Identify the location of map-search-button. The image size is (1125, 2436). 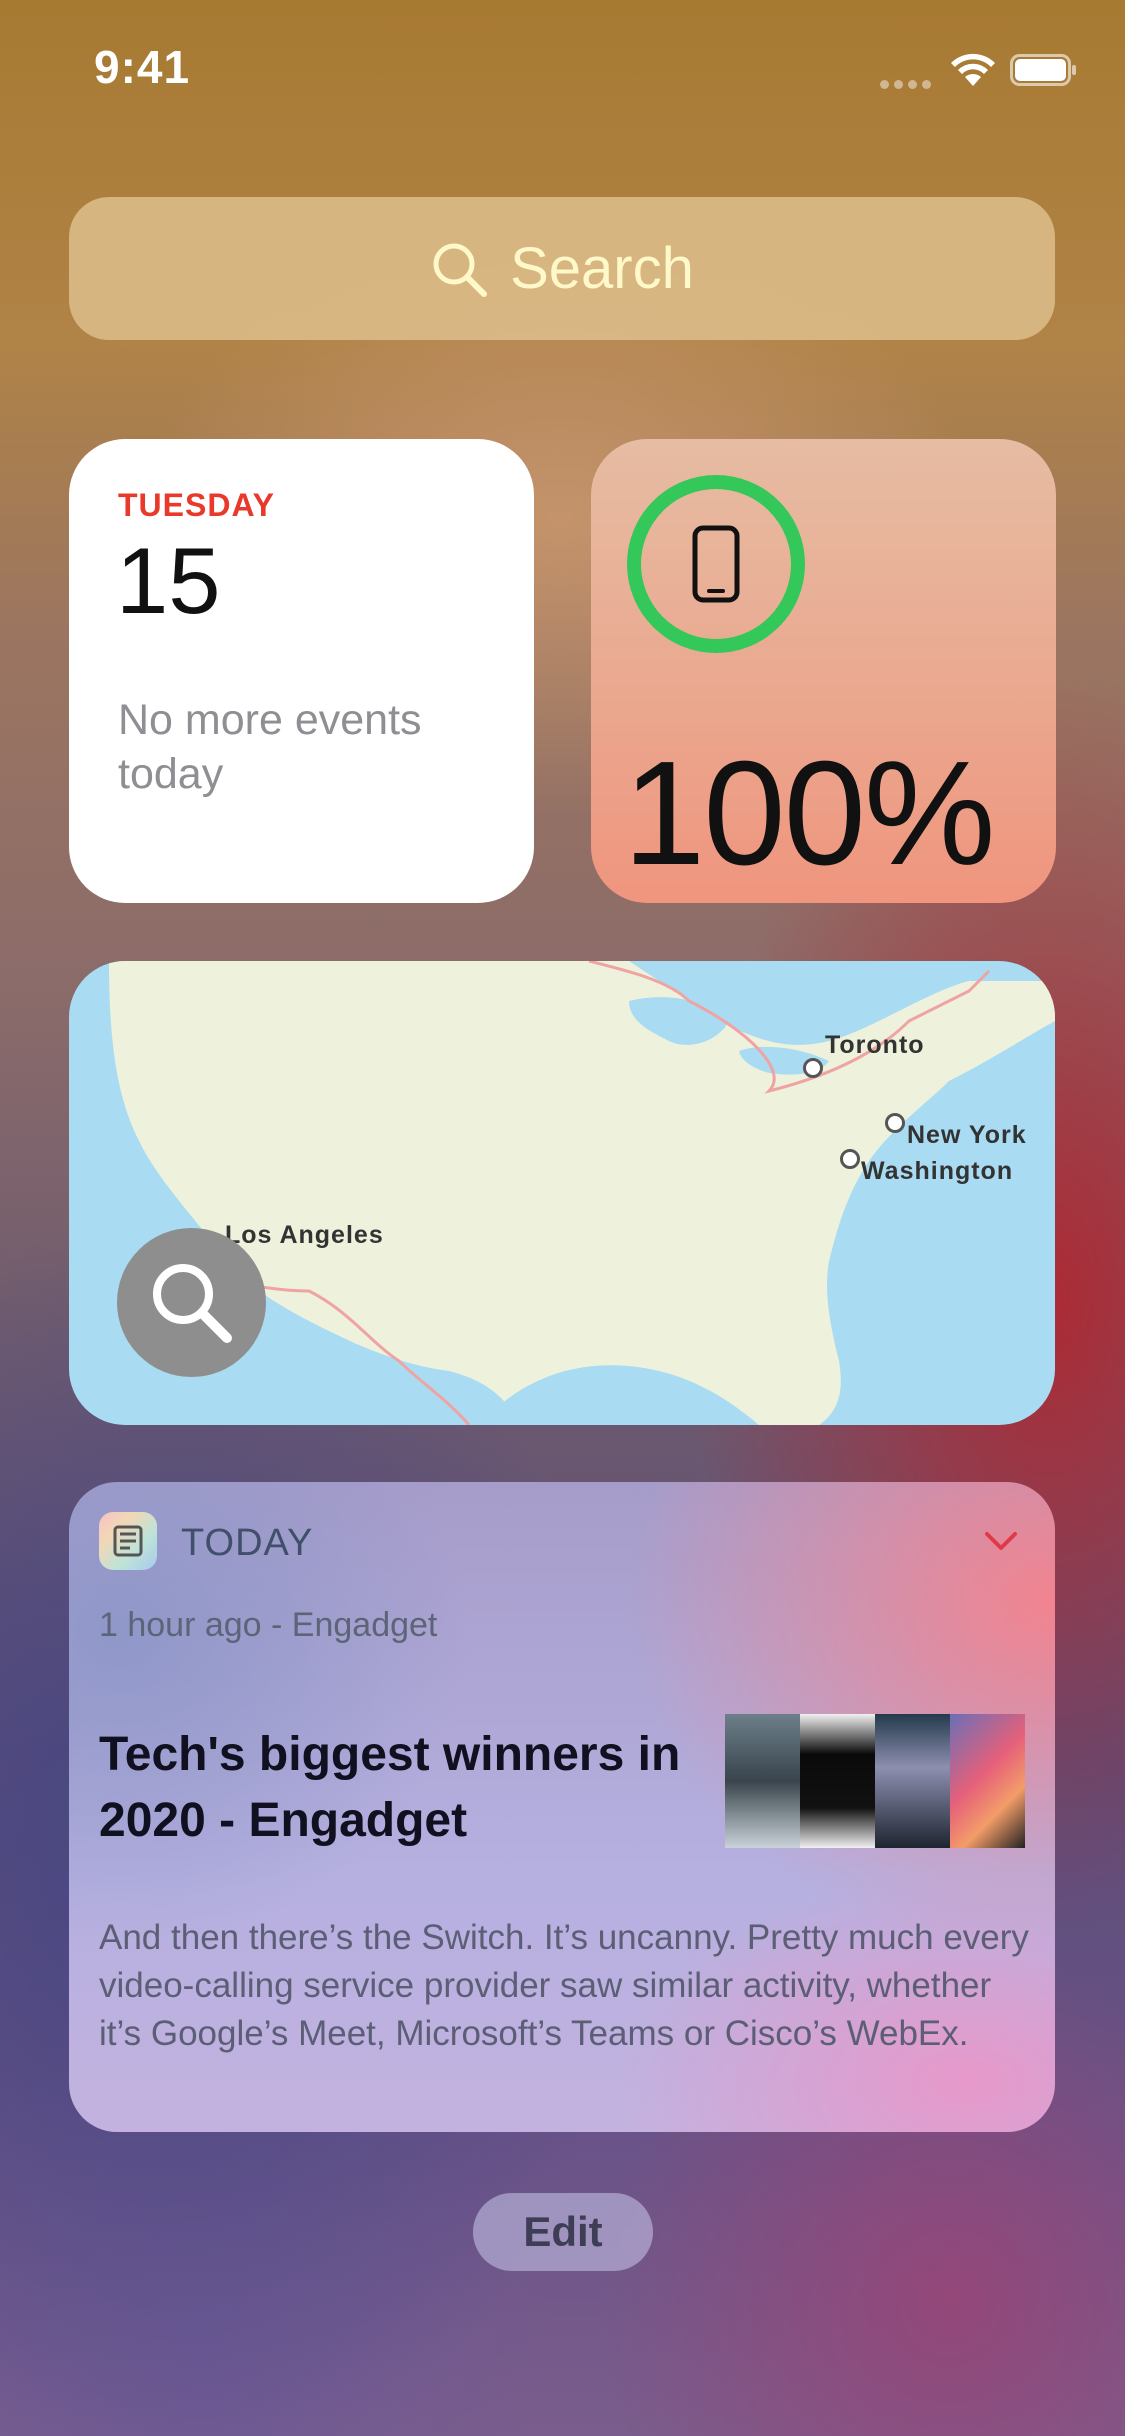
(191, 1302).